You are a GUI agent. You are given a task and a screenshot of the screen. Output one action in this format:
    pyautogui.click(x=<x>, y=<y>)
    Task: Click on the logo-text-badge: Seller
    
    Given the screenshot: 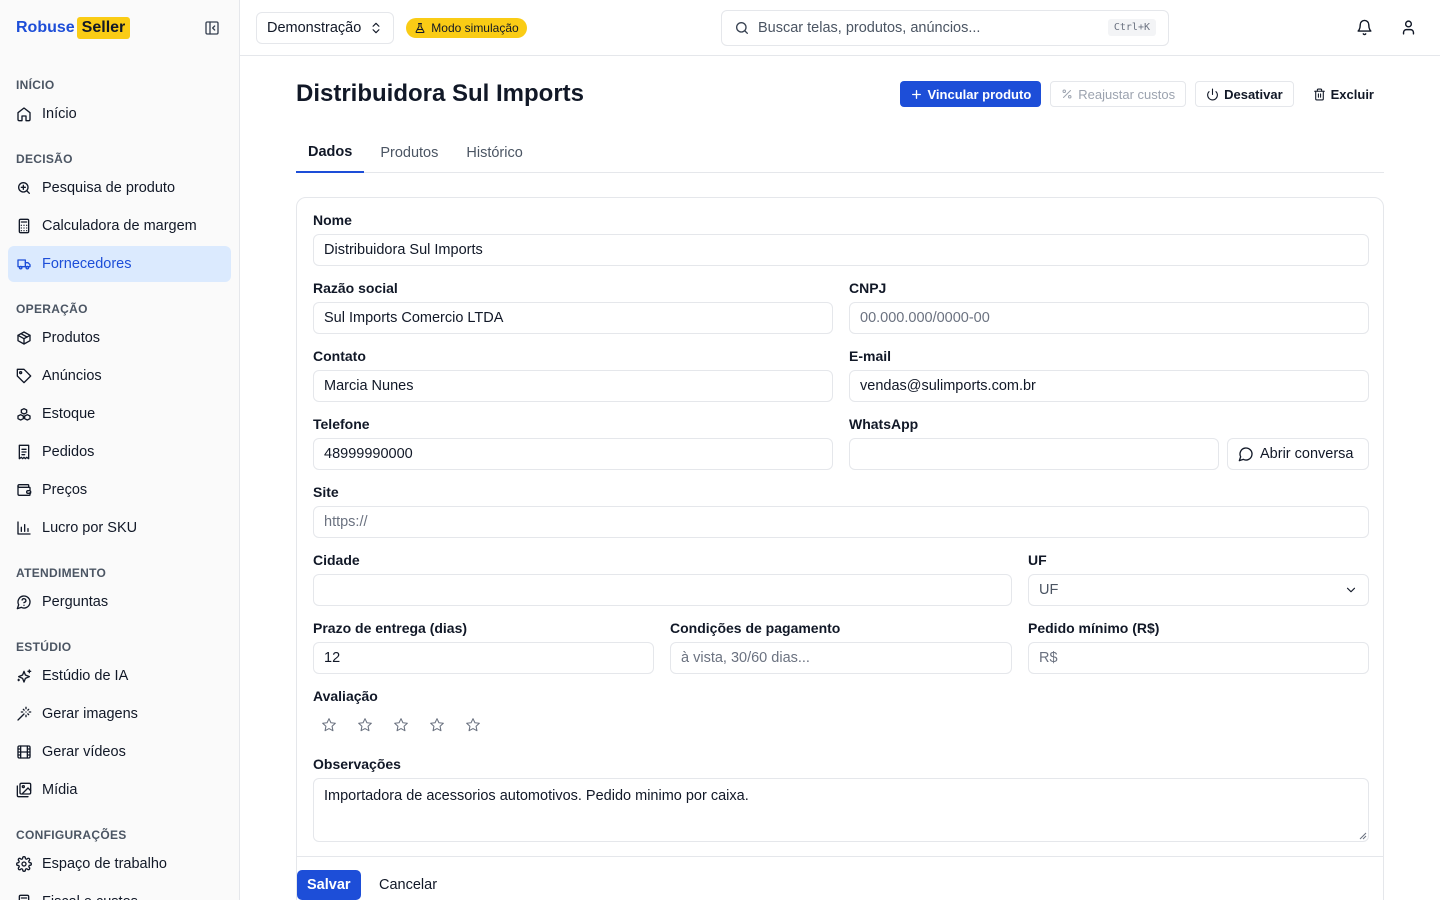 What is the action you would take?
    pyautogui.click(x=103, y=28)
    